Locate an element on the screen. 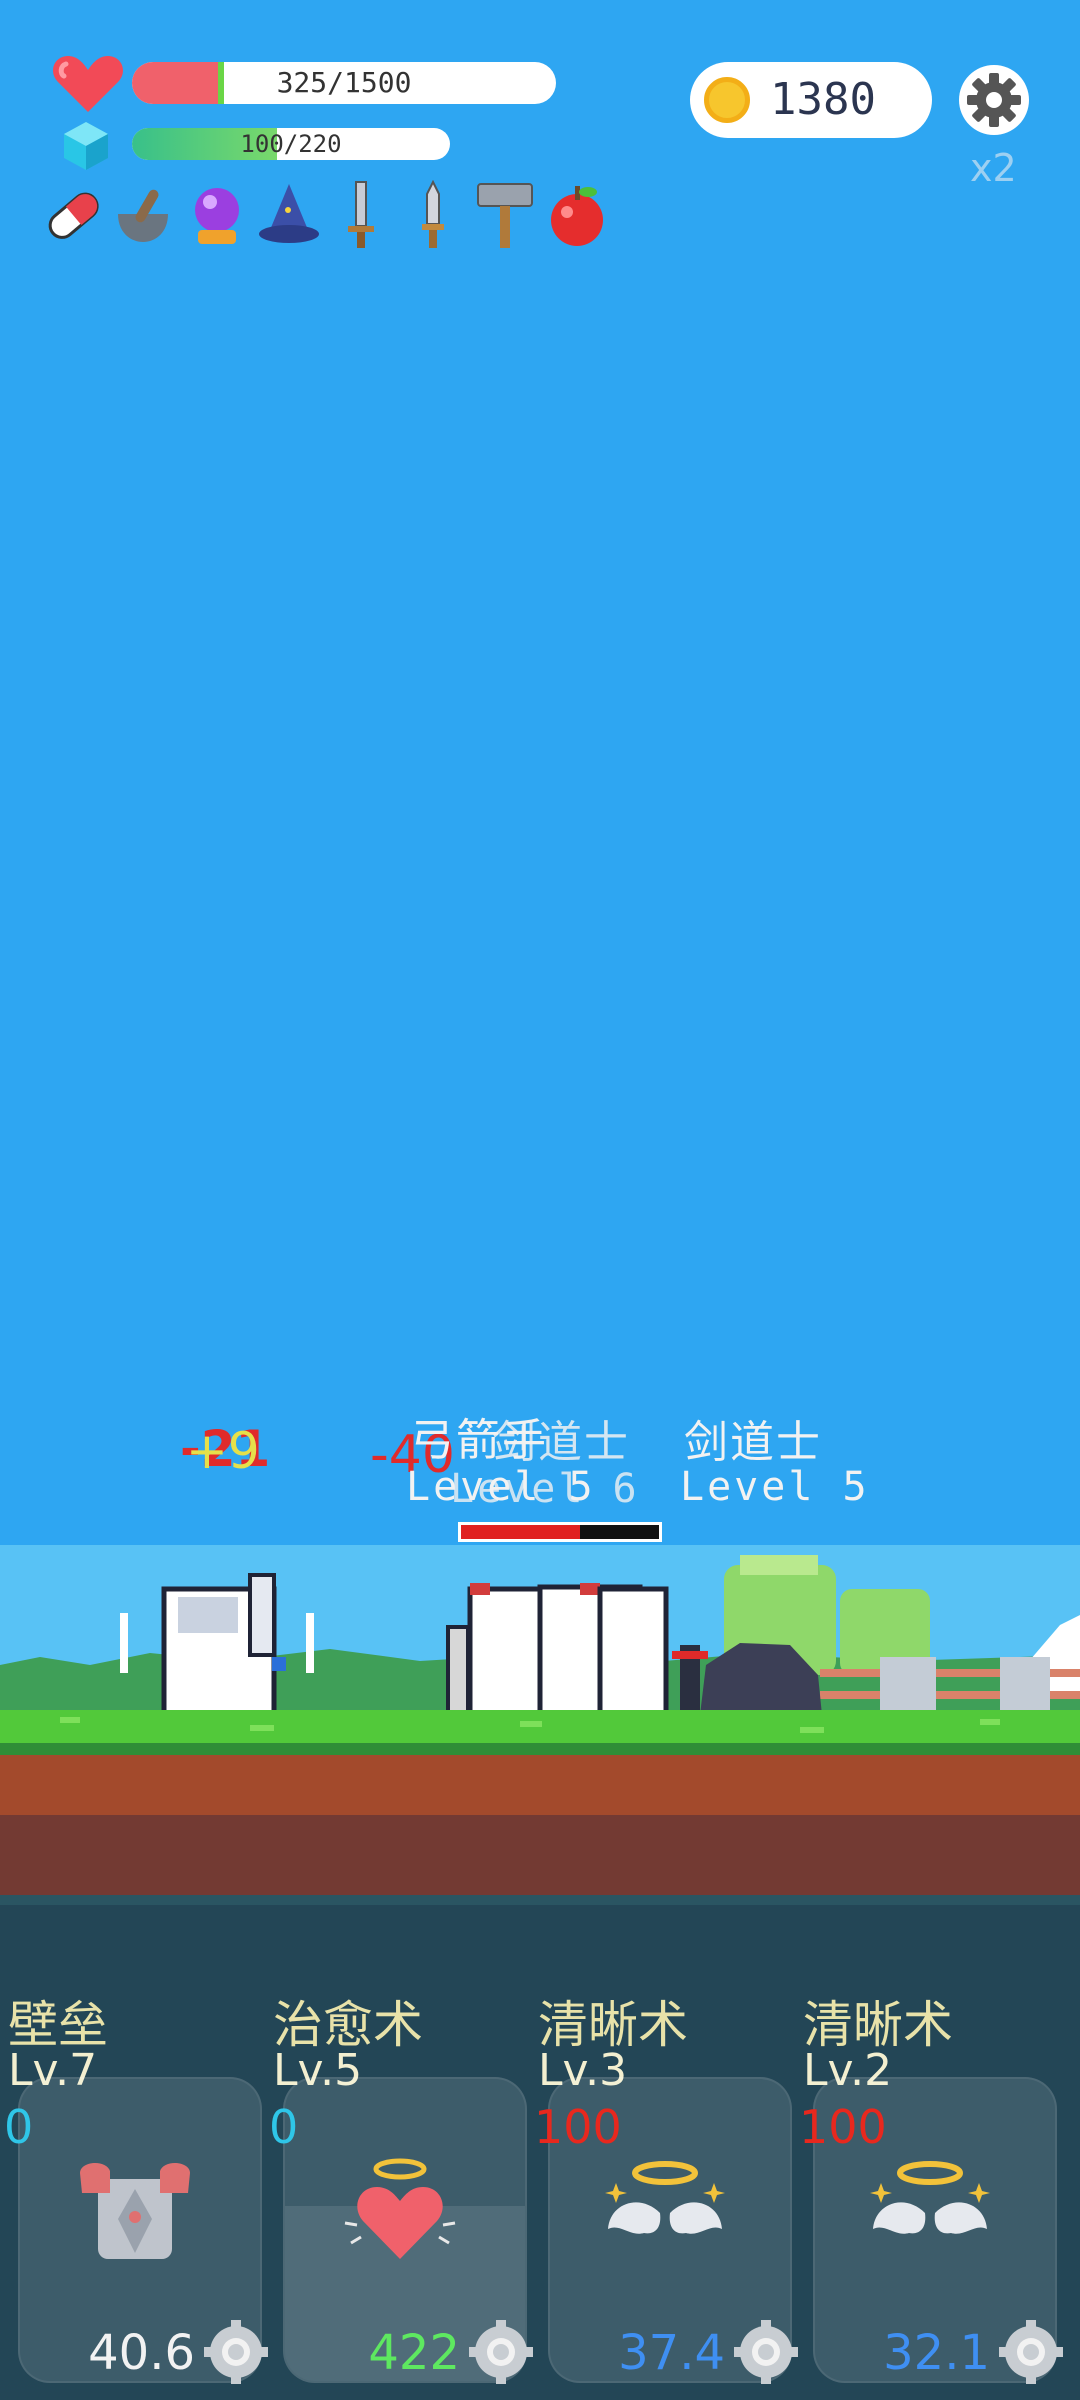  apple-icon is located at coordinates (577, 215).